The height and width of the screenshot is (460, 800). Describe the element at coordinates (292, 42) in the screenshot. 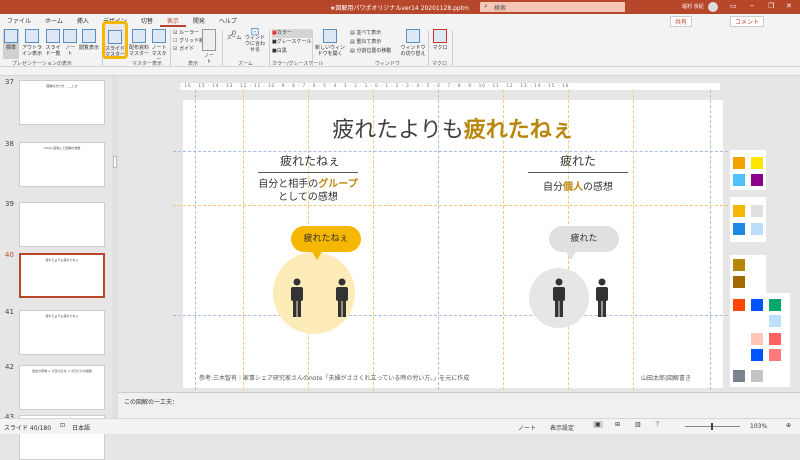

I see `grayscale-button: ■グレースケール` at that location.